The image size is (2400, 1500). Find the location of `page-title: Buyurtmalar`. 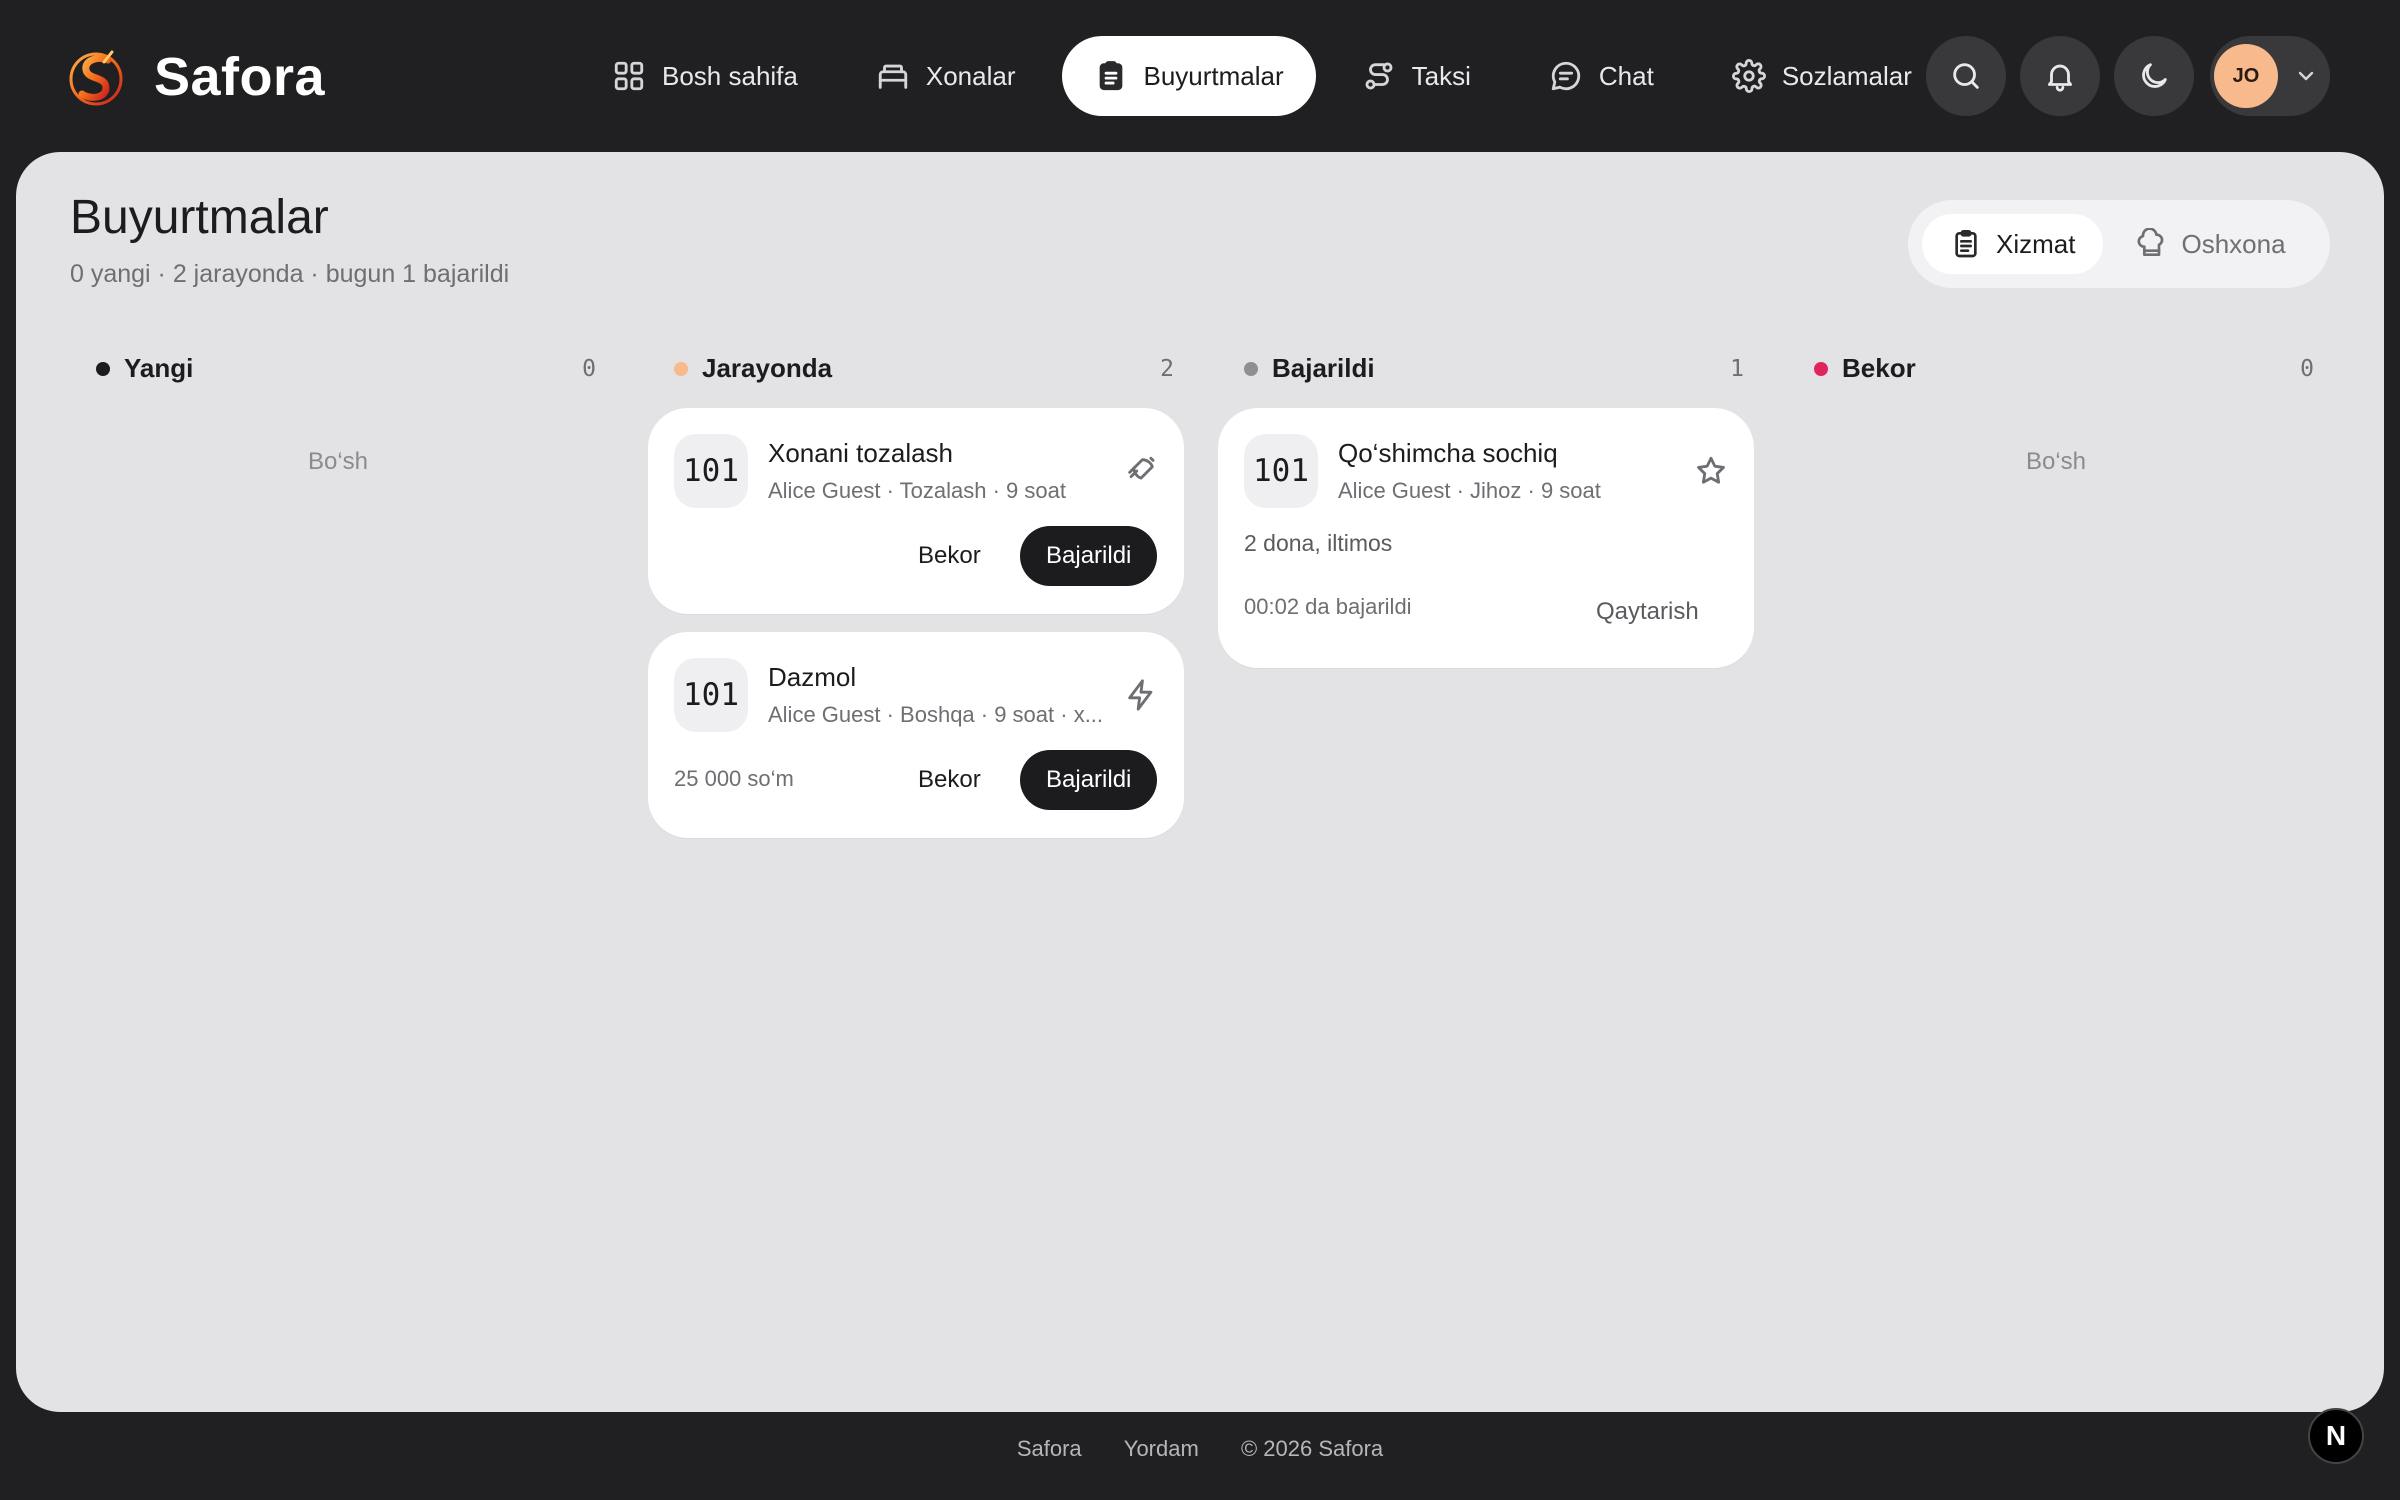

page-title: Buyurtmalar is located at coordinates (199, 217).